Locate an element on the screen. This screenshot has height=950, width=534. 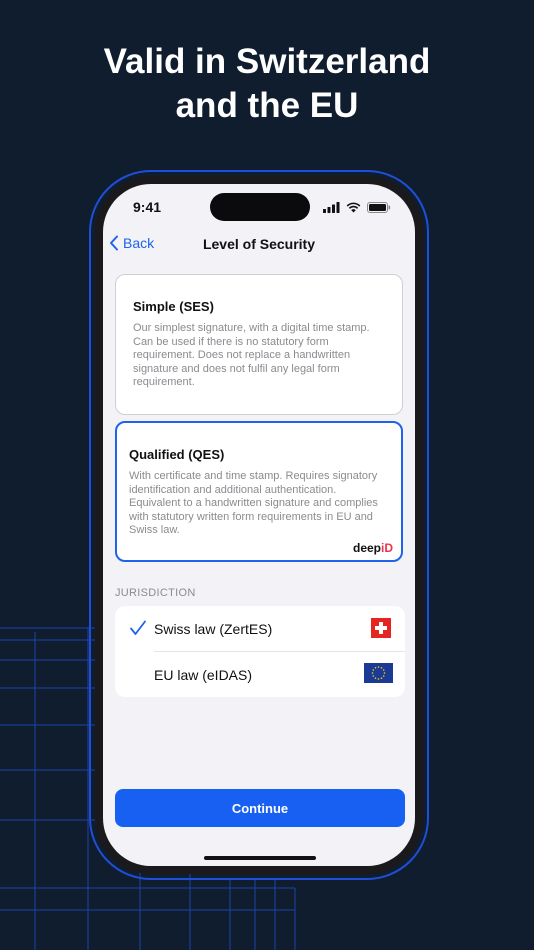
option-title: Qualified (QES) is located at coordinates (177, 454).